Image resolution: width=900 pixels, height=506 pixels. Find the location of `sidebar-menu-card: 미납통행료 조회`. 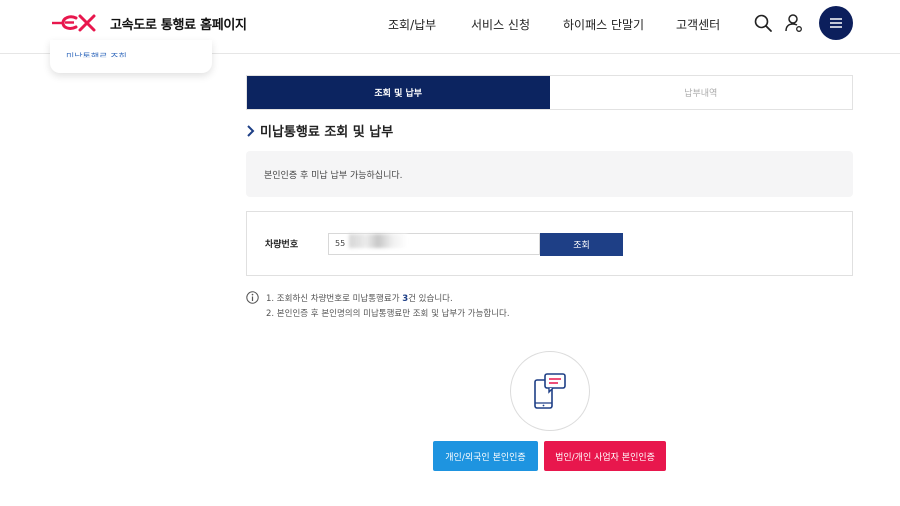

sidebar-menu-card: 미납통행료 조회 is located at coordinates (131, 56).